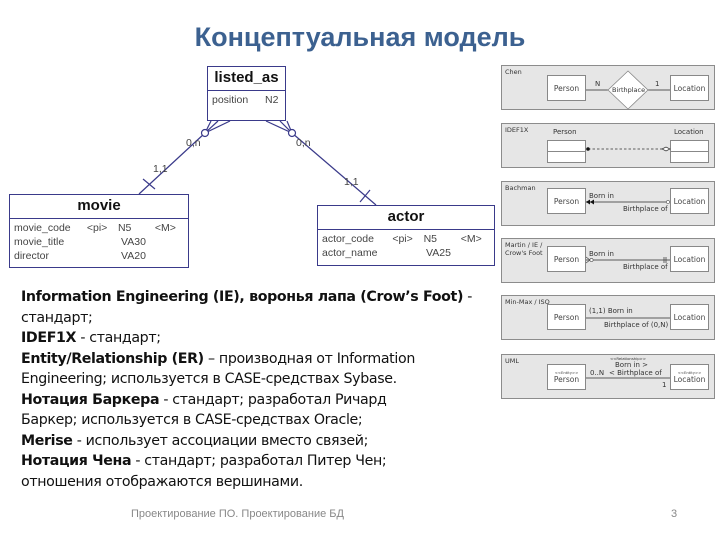 Image resolution: width=720 pixels, height=540 pixels. Describe the element at coordinates (246, 79) in the screenshot. I see `entity-name: listed_as` at that location.